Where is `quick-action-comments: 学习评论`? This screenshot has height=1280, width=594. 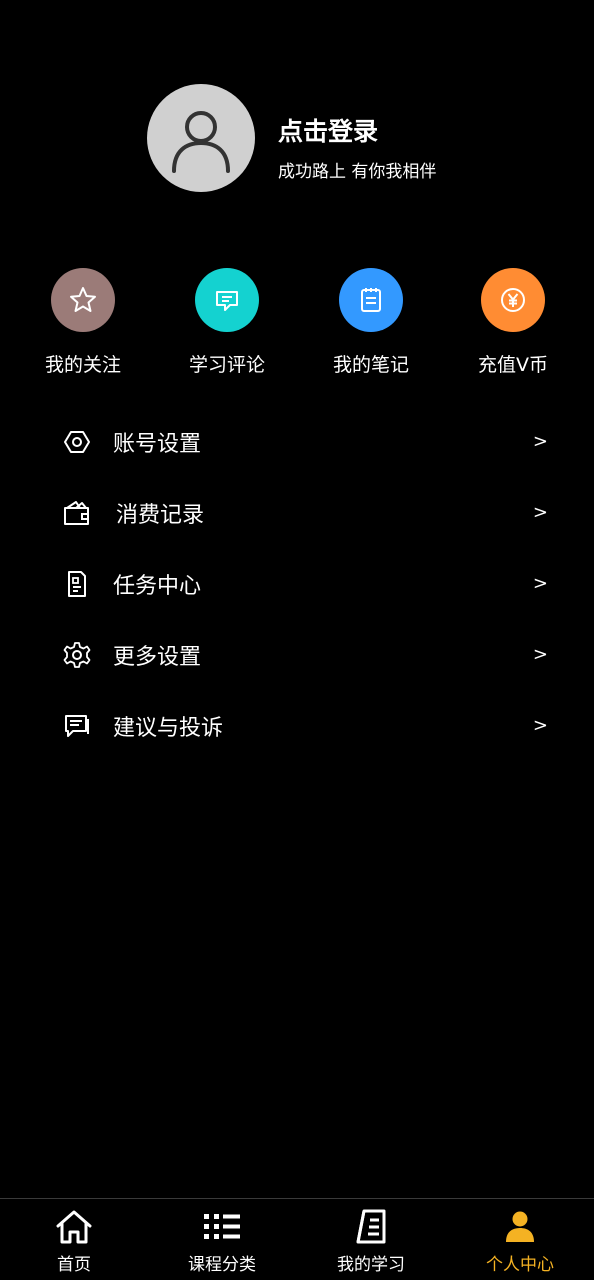
quick-action-comments: 学习评论 is located at coordinates (227, 322).